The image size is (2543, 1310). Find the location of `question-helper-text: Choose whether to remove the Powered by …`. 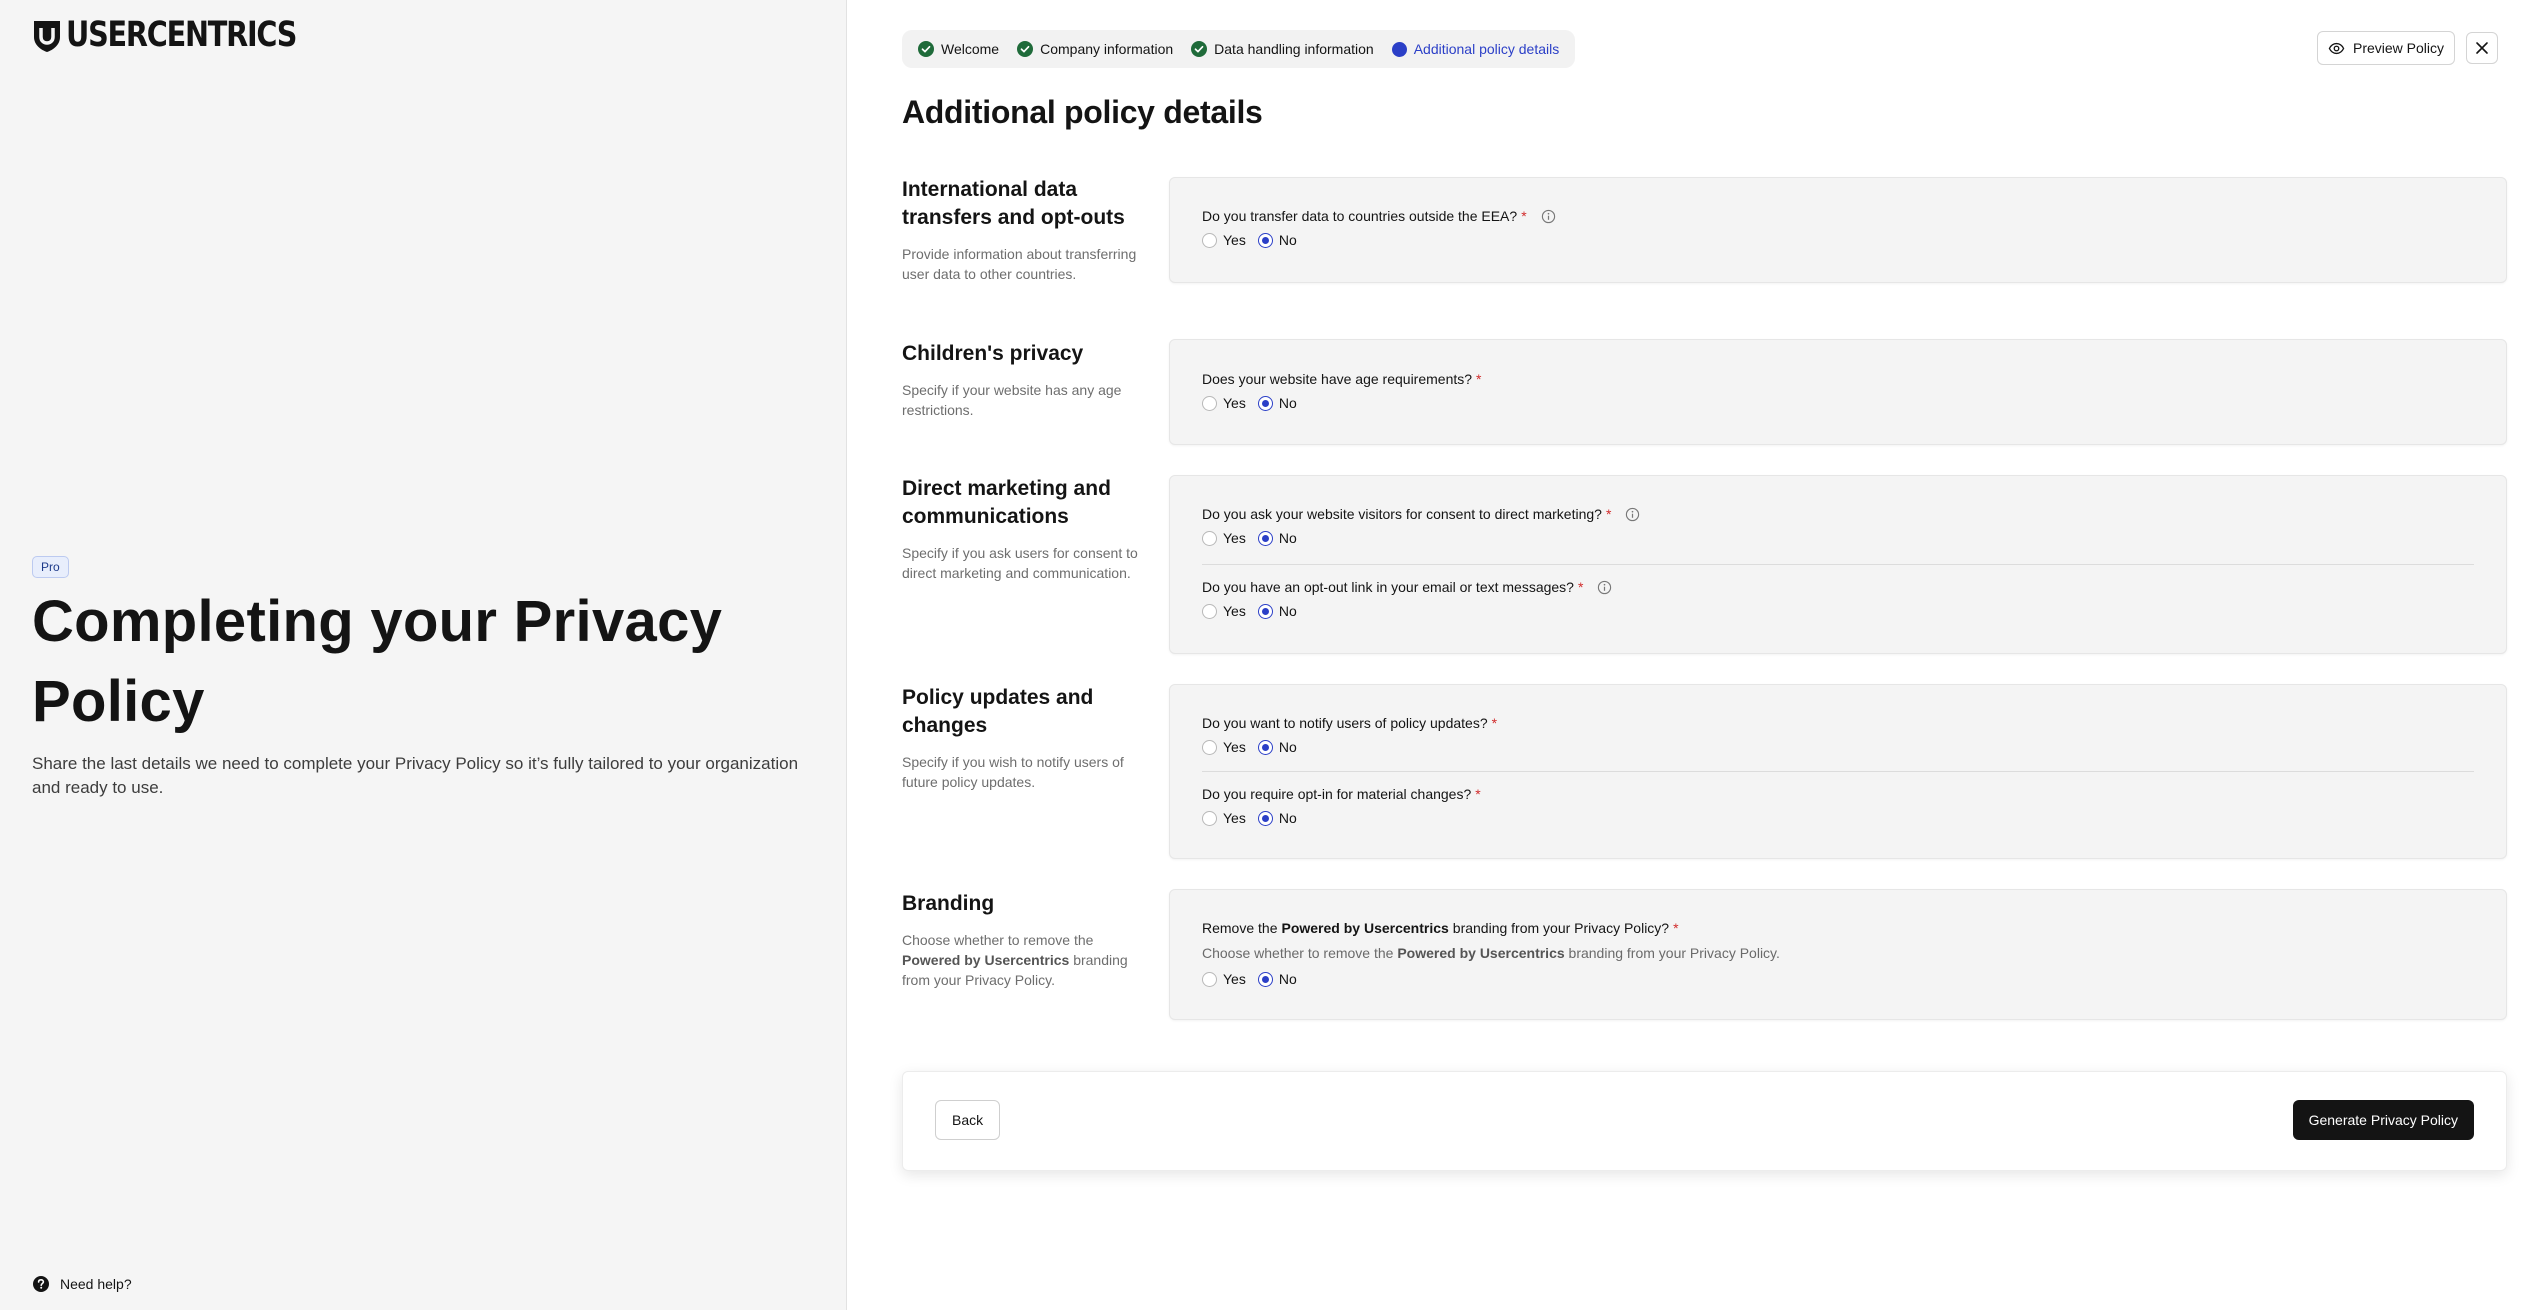

question-helper-text: Choose whether to remove the Powered by … is located at coordinates (1491, 953).